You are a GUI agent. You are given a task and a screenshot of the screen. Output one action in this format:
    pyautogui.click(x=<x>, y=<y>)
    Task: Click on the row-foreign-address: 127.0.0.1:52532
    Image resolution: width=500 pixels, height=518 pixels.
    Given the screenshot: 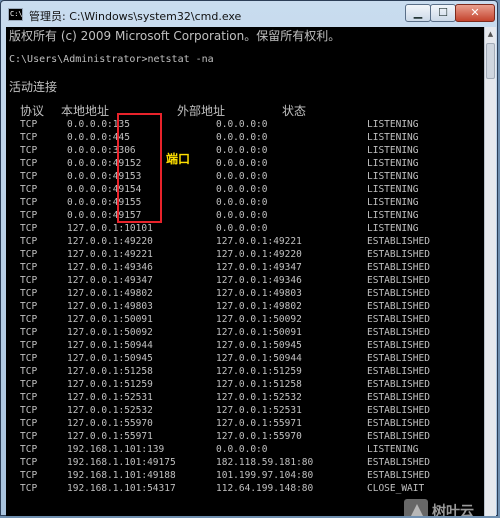 What is the action you would take?
    pyautogui.click(x=259, y=397)
    